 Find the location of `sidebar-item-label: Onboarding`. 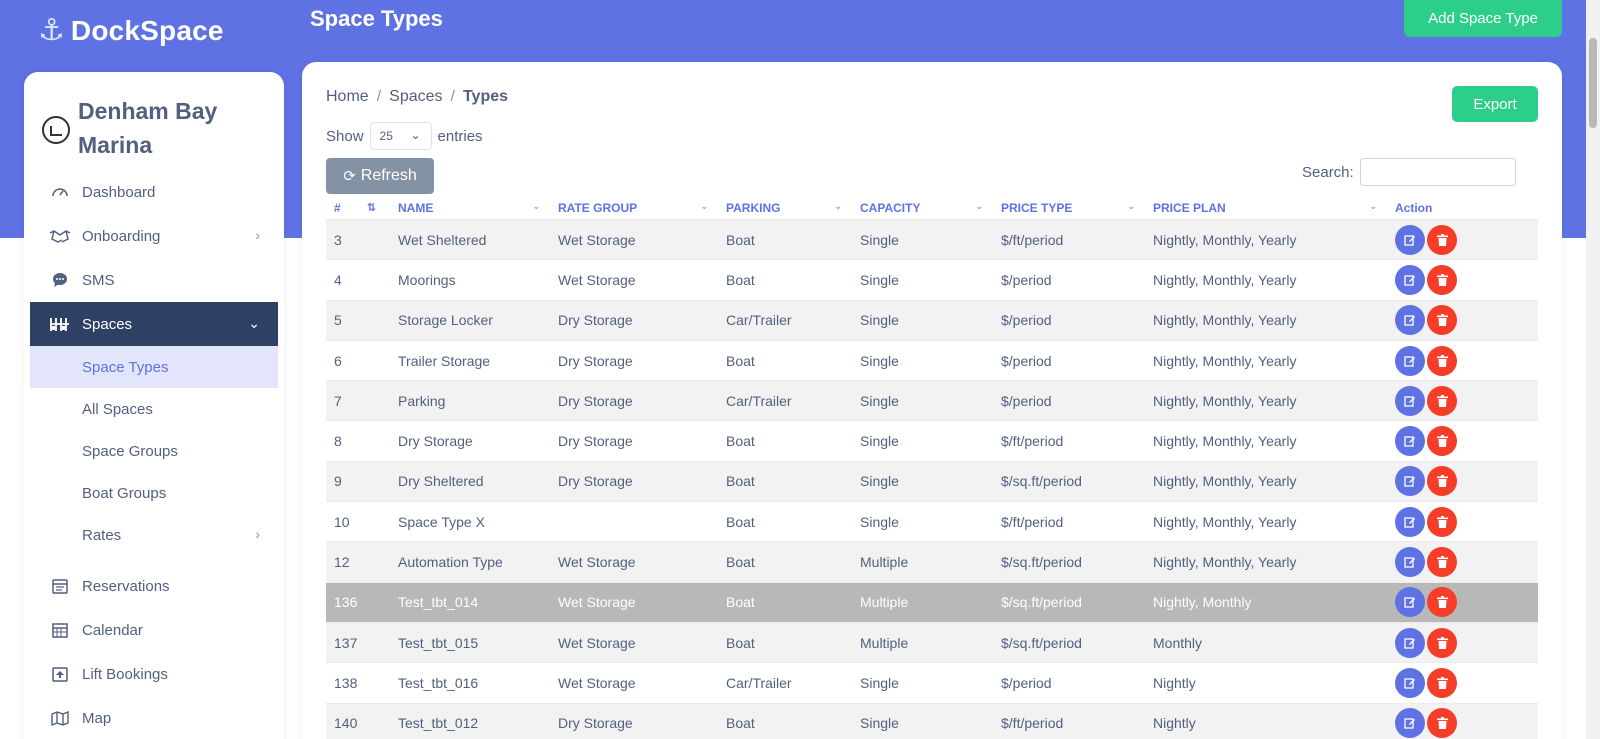

sidebar-item-label: Onboarding is located at coordinates (121, 236).